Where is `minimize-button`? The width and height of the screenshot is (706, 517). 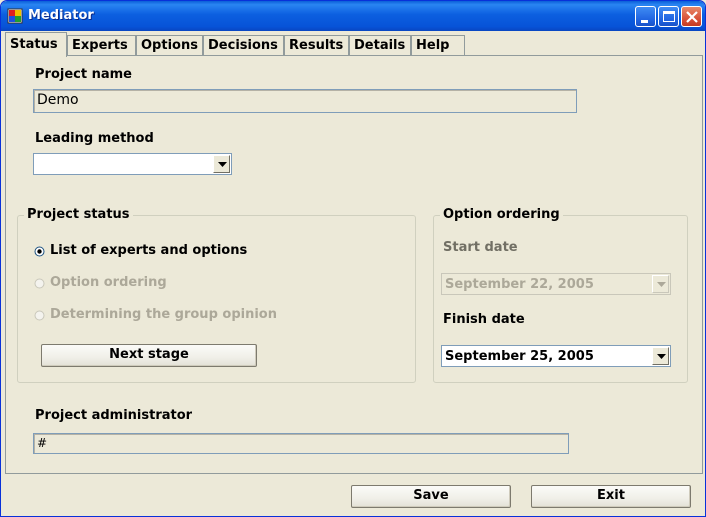
minimize-button is located at coordinates (645, 16).